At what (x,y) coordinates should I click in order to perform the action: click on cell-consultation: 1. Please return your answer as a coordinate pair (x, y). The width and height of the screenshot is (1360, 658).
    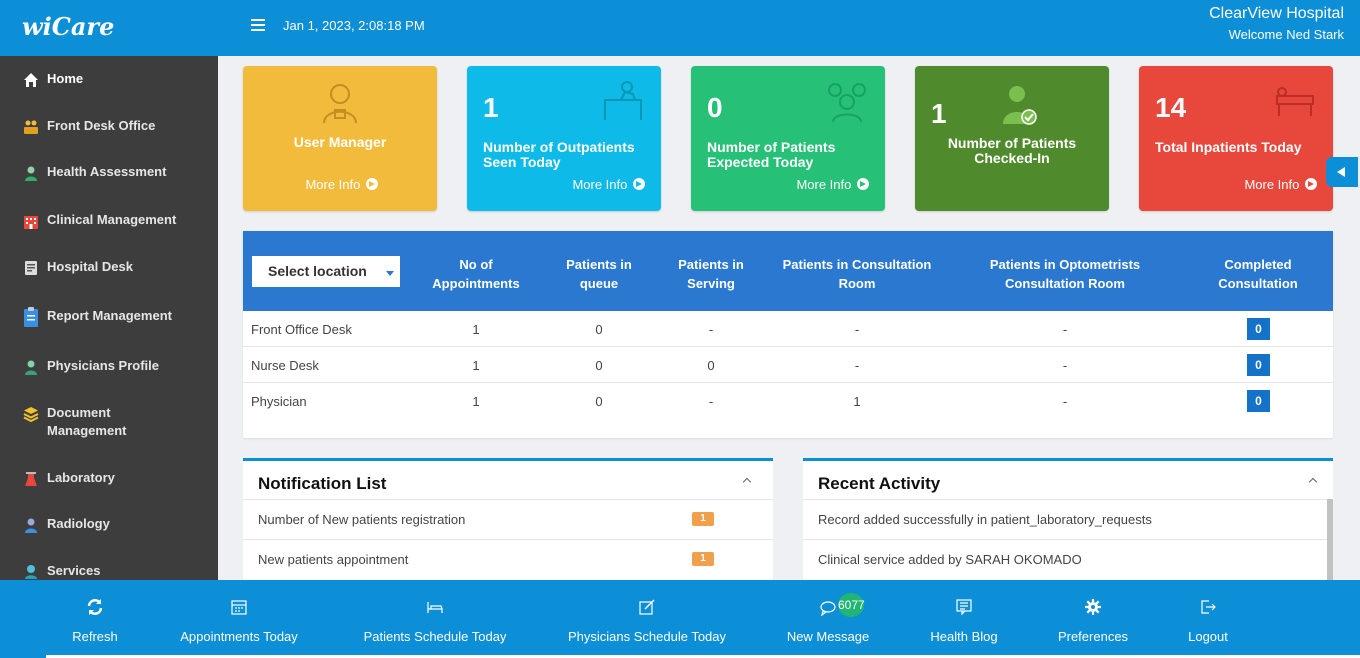
    Looking at the image, I should click on (857, 401).